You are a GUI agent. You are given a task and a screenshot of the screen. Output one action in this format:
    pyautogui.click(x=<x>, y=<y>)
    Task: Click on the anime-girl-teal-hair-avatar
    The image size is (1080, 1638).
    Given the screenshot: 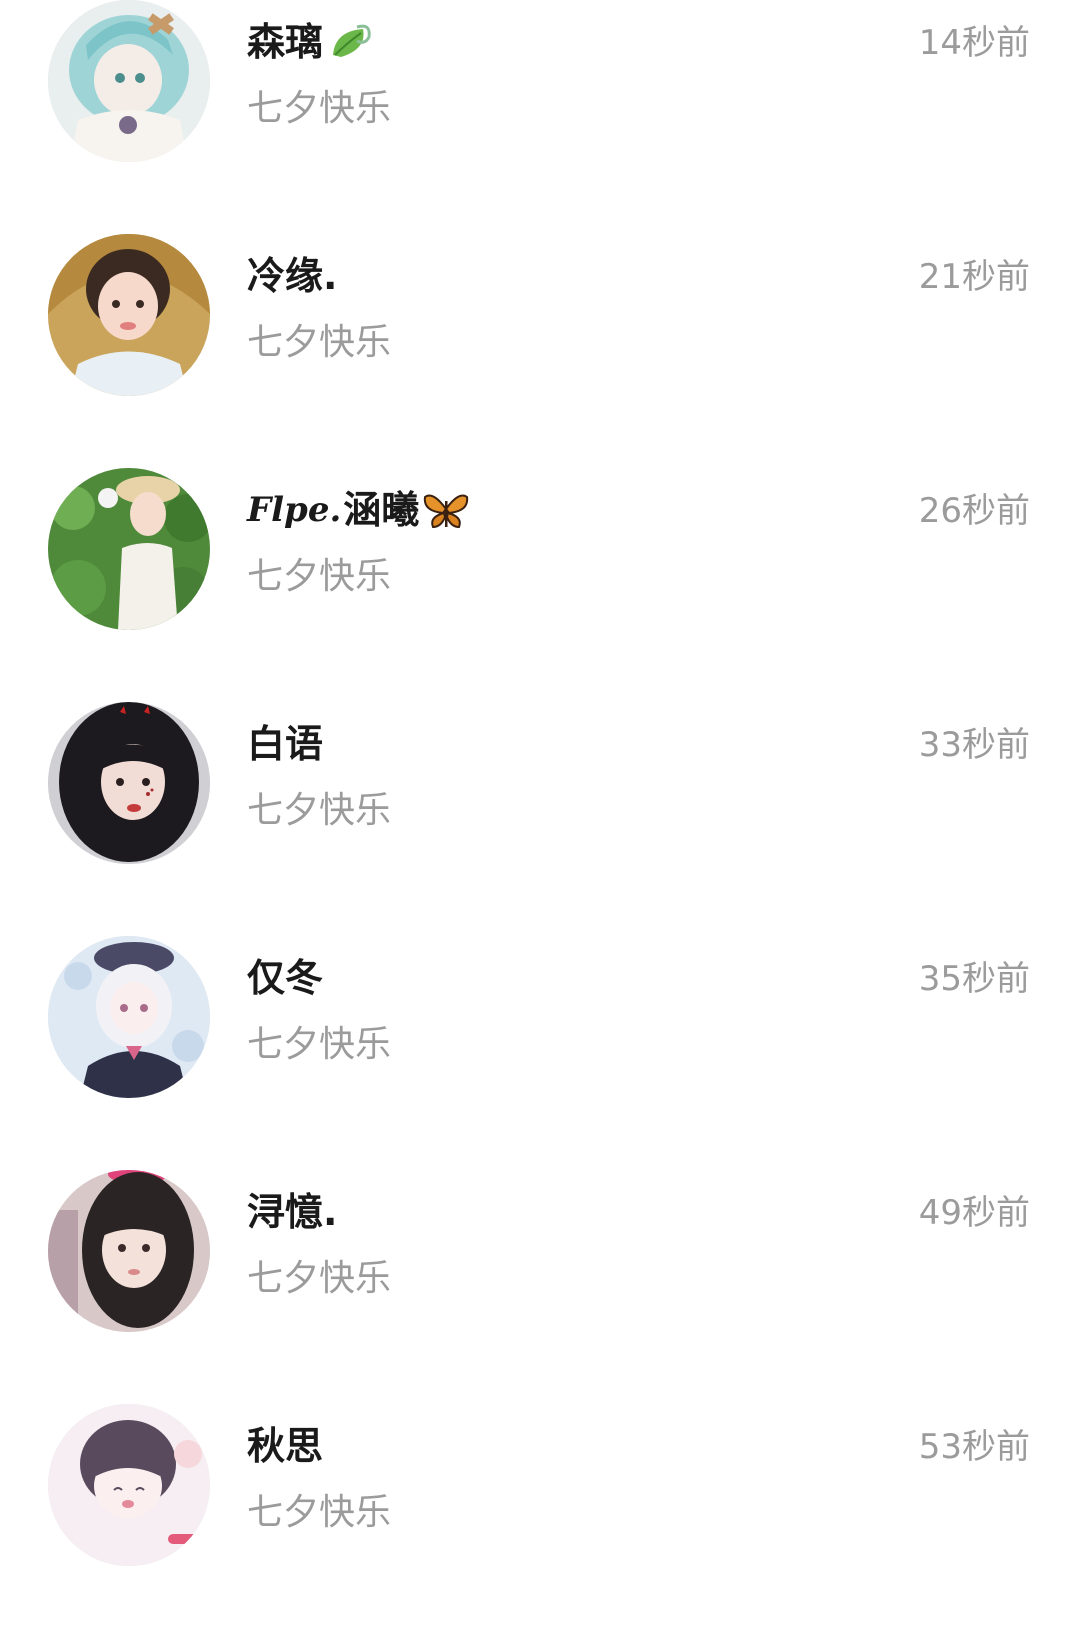 What is the action you would take?
    pyautogui.click(x=129, y=81)
    